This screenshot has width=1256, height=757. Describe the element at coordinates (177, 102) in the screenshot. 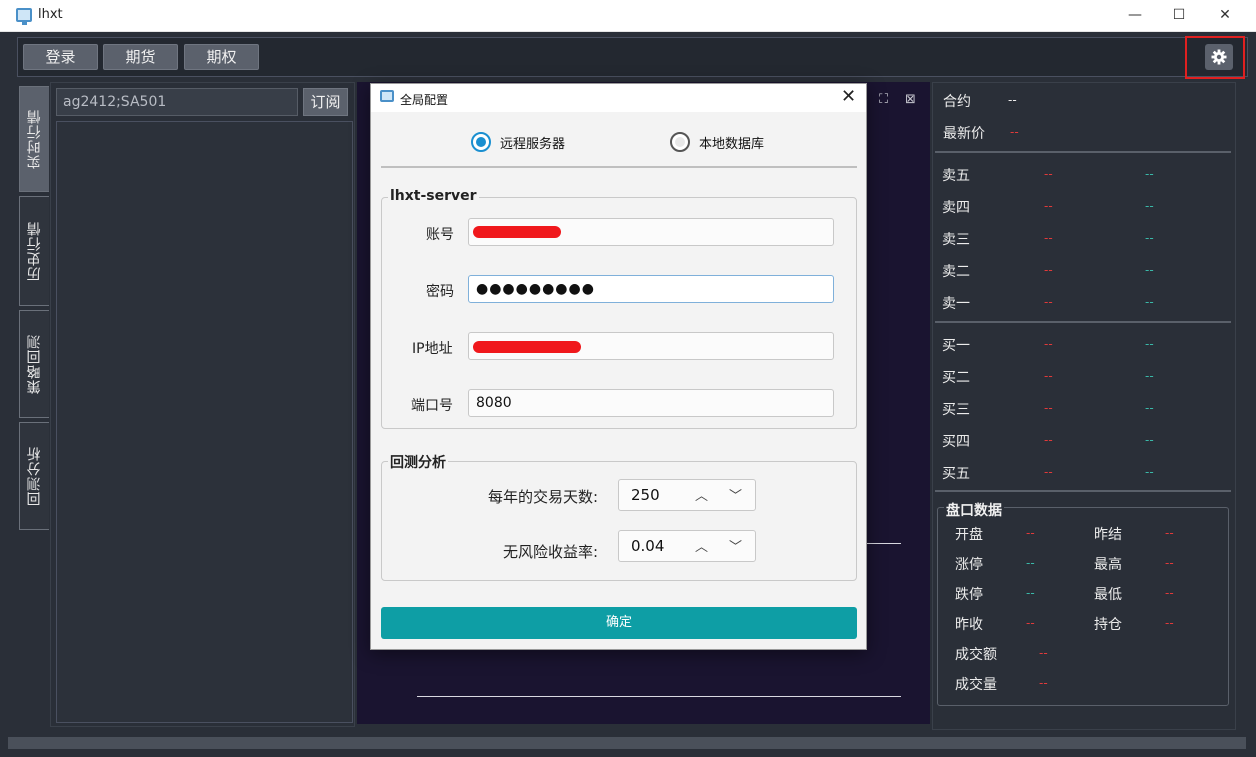

I see `symbols-input: ag2412;SA501` at that location.